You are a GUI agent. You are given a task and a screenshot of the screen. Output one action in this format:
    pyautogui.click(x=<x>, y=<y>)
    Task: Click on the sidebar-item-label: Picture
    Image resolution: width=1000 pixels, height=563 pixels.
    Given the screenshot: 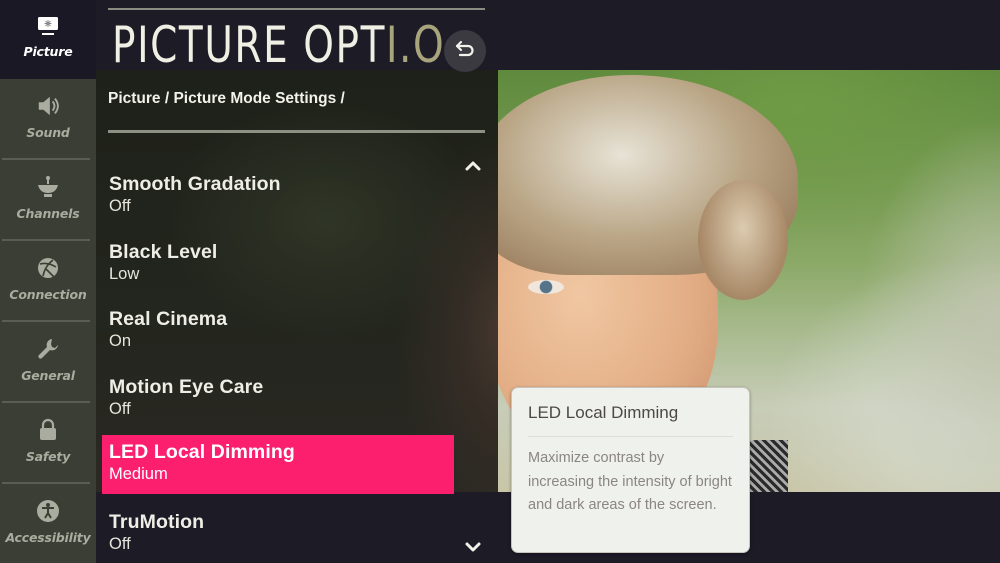 What is the action you would take?
    pyautogui.click(x=48, y=51)
    